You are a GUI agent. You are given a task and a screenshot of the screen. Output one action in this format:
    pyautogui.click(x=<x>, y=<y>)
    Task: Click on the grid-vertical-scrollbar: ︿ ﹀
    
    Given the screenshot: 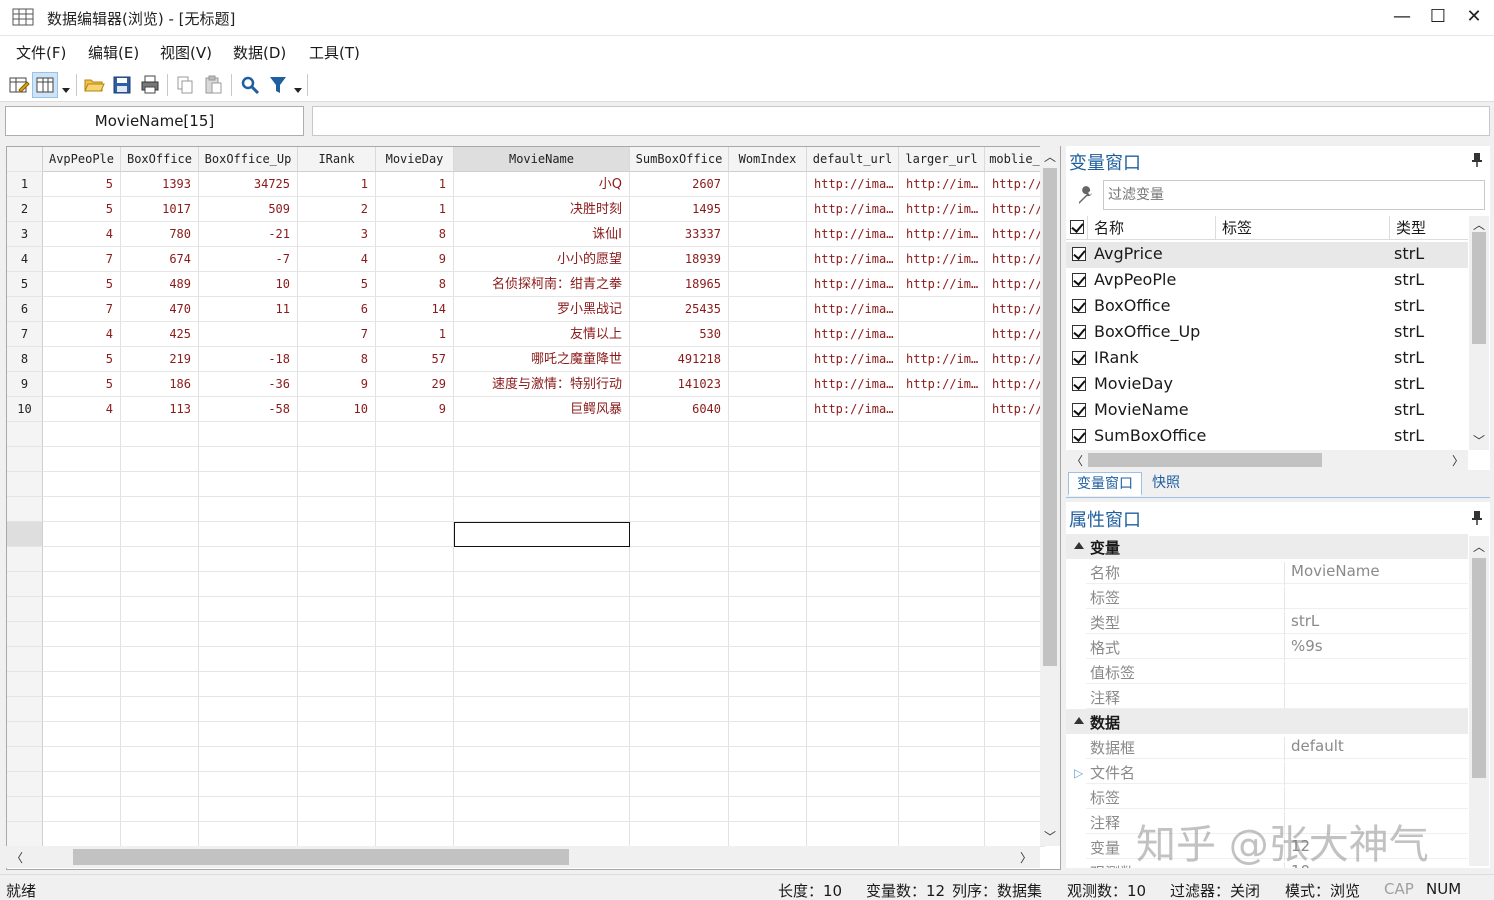 What is the action you would take?
    pyautogui.click(x=1050, y=496)
    